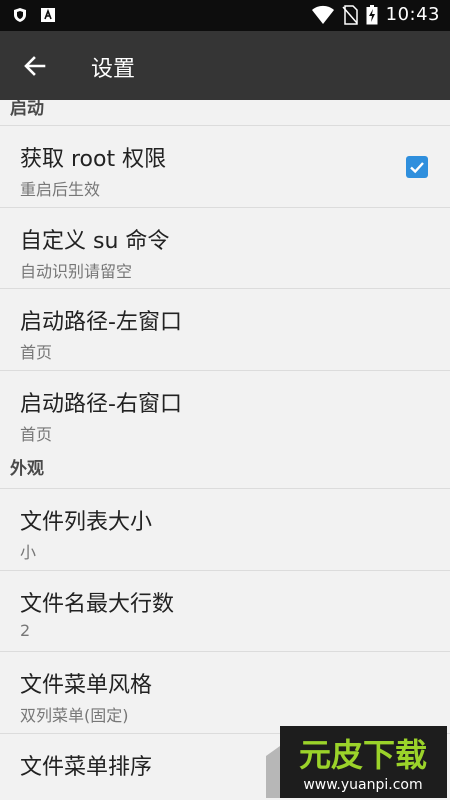 The width and height of the screenshot is (450, 800). What do you see at coordinates (93, 159) in the screenshot?
I see `setting-title: 获取 root 权限` at bounding box center [93, 159].